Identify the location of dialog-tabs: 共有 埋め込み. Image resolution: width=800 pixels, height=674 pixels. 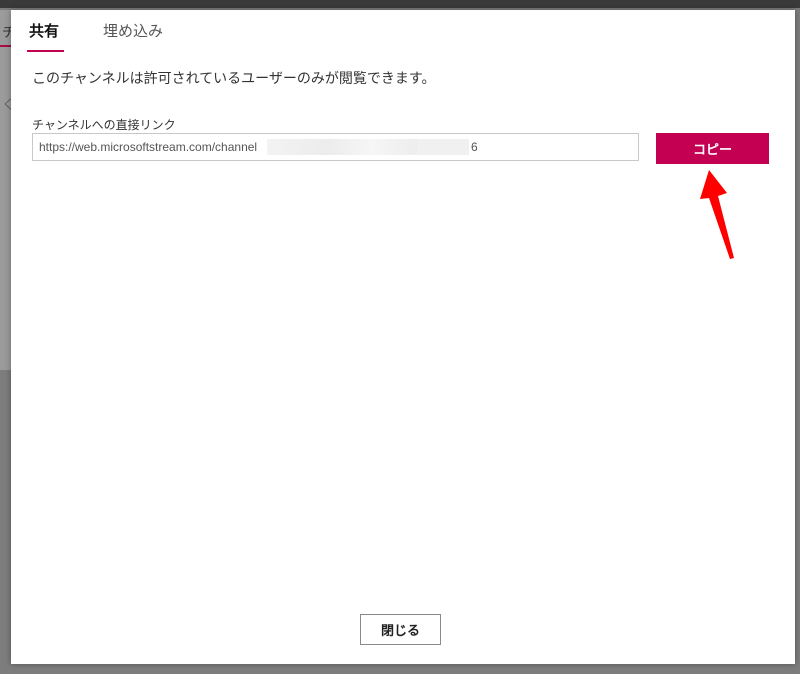
(403, 32).